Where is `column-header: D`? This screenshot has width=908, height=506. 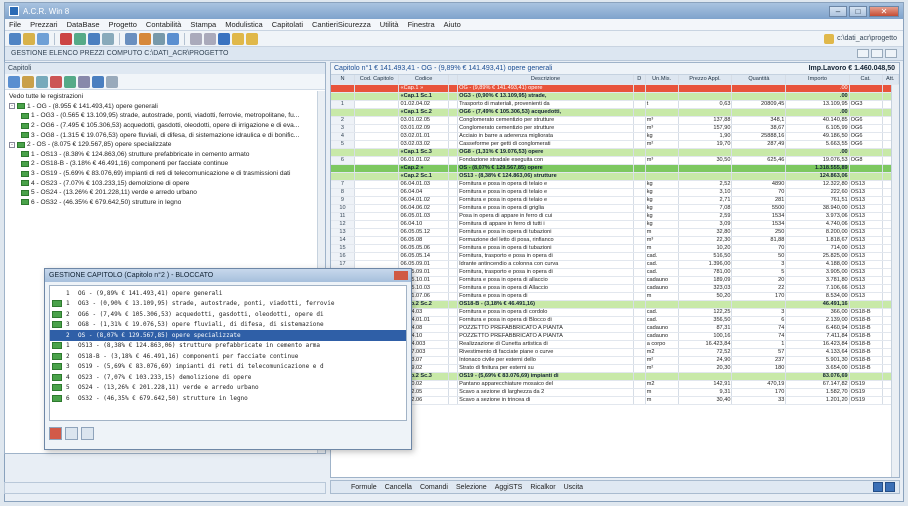
column-header: D is located at coordinates (639, 80).